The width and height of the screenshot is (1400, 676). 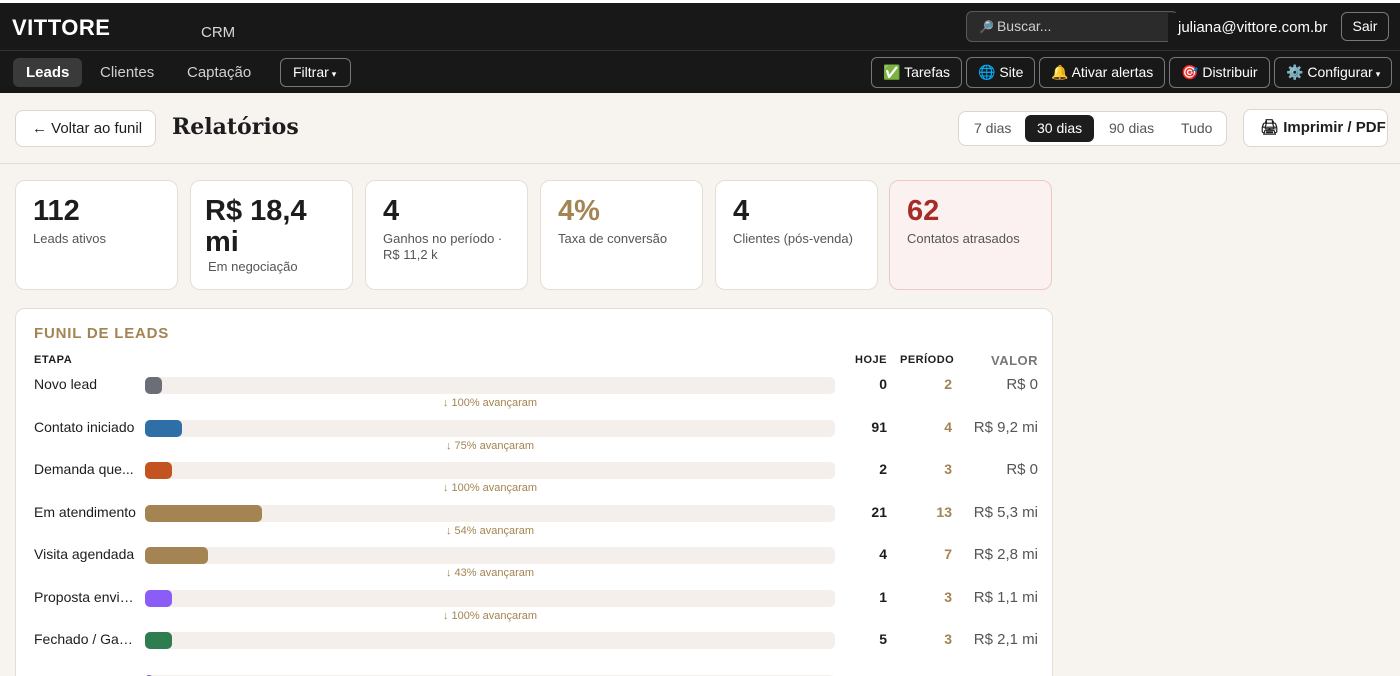 What do you see at coordinates (1131, 128) in the screenshot?
I see `range-90-days: 90 dias` at bounding box center [1131, 128].